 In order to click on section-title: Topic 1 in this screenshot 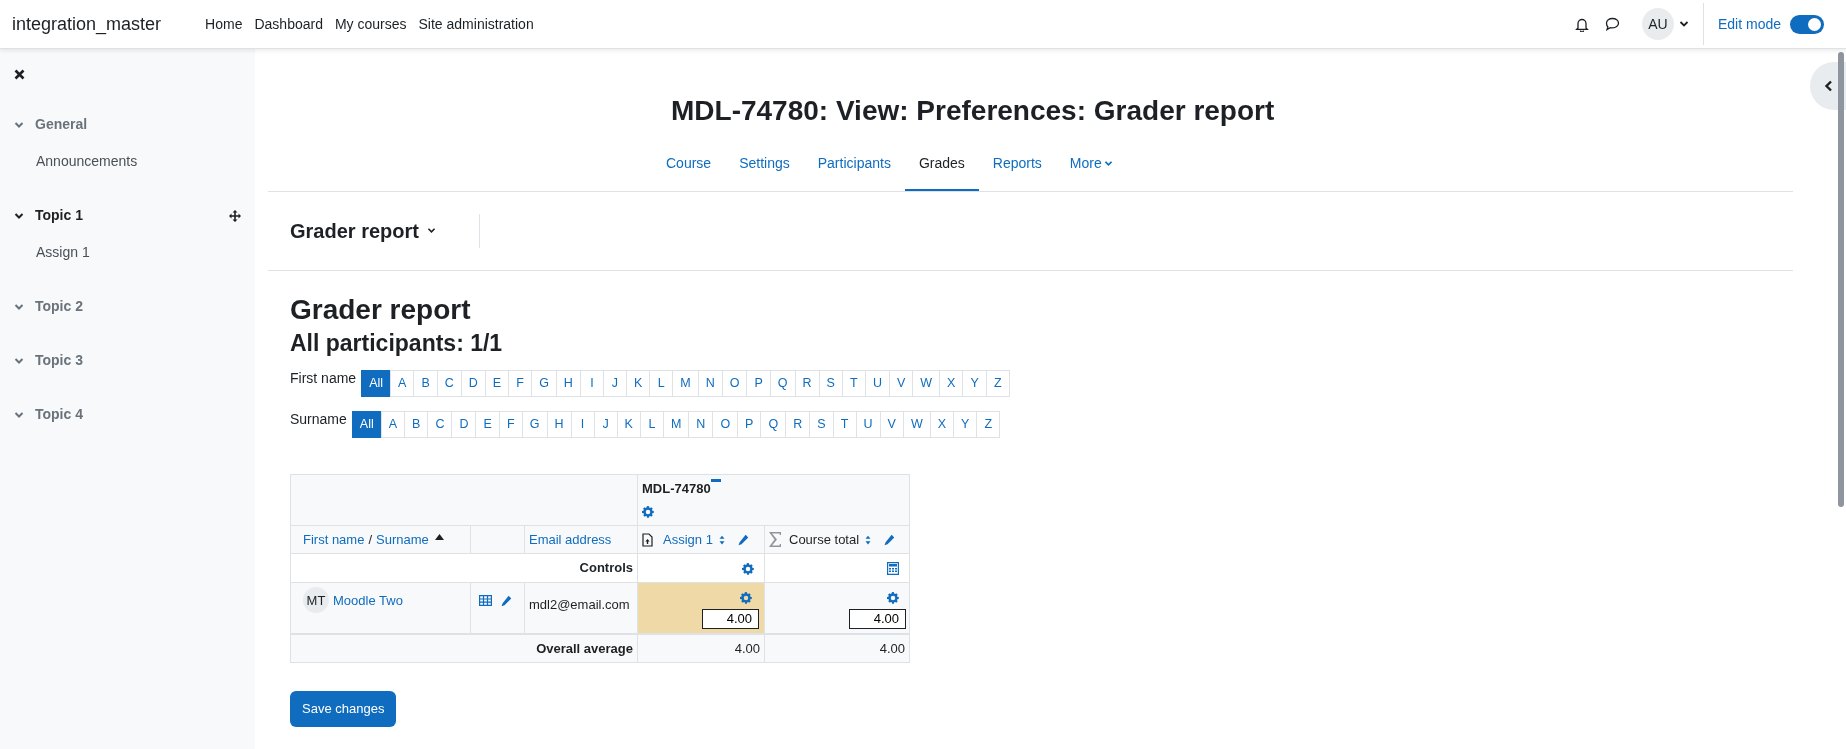, I will do `click(132, 215)`.